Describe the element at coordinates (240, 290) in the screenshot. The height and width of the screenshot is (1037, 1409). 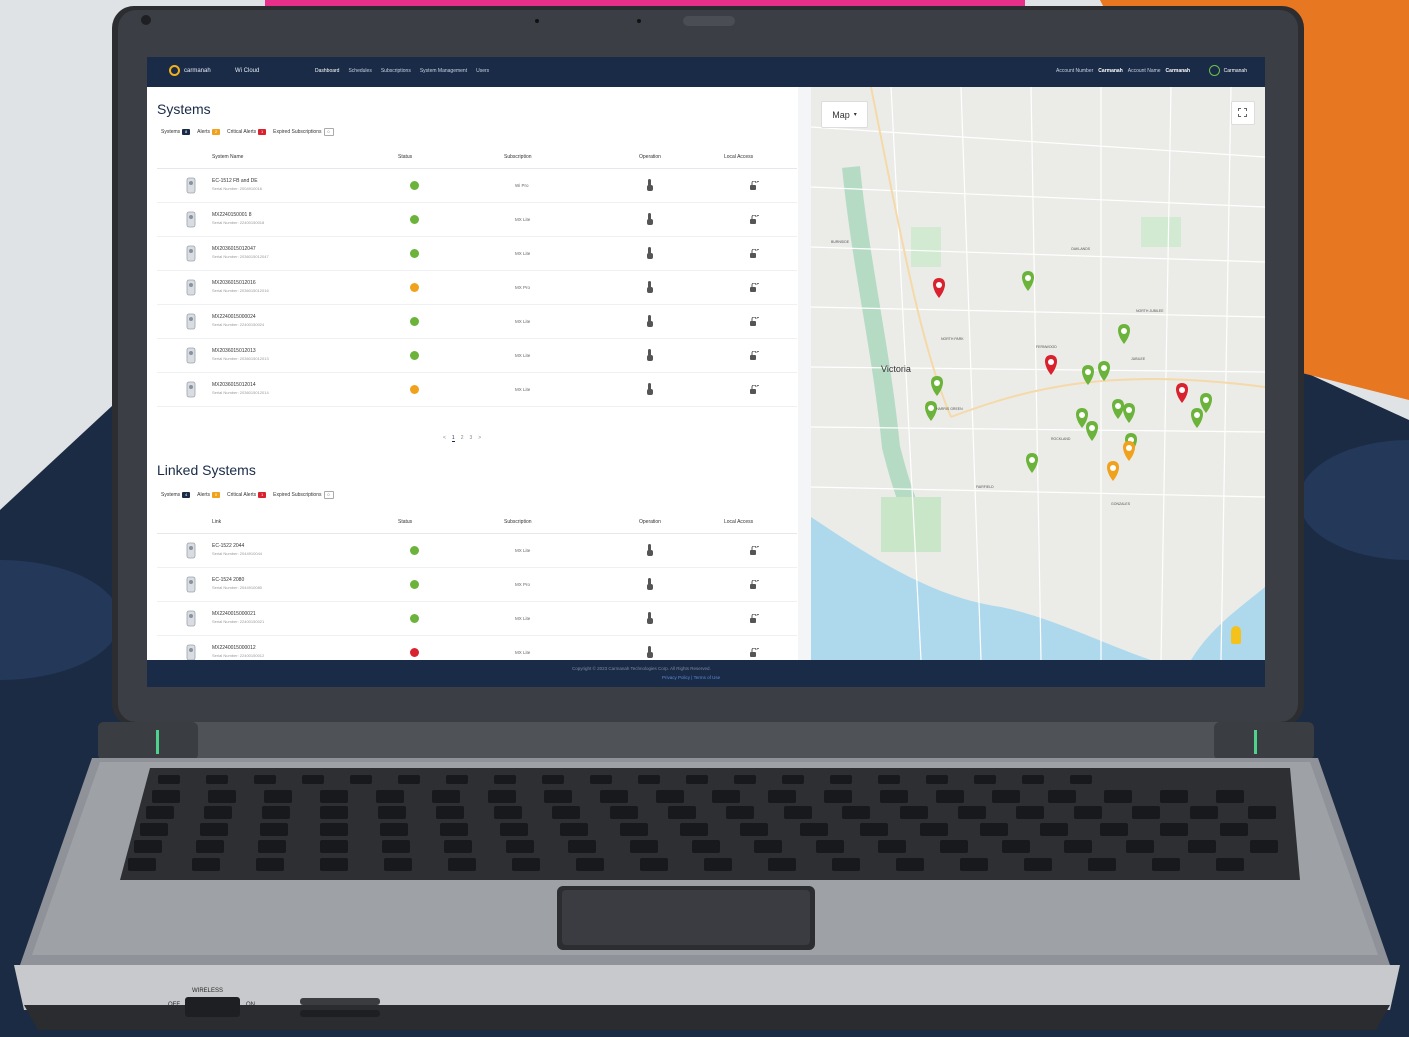
I see `serial-number: Serial Number: 2036015012016` at that location.